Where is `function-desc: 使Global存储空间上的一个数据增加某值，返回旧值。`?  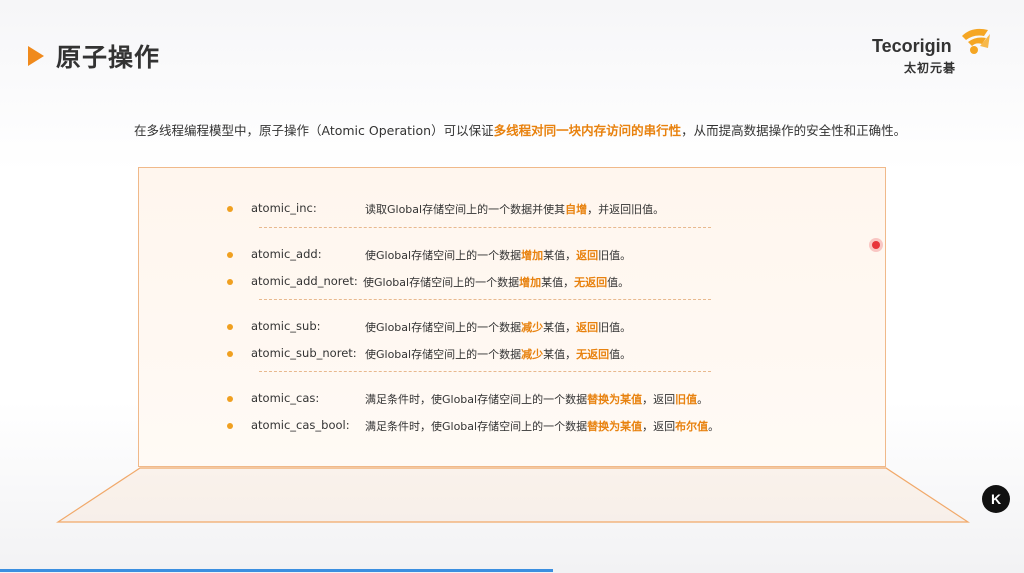 function-desc: 使Global存储空间上的一个数据增加某值，返回旧值。 is located at coordinates (498, 255).